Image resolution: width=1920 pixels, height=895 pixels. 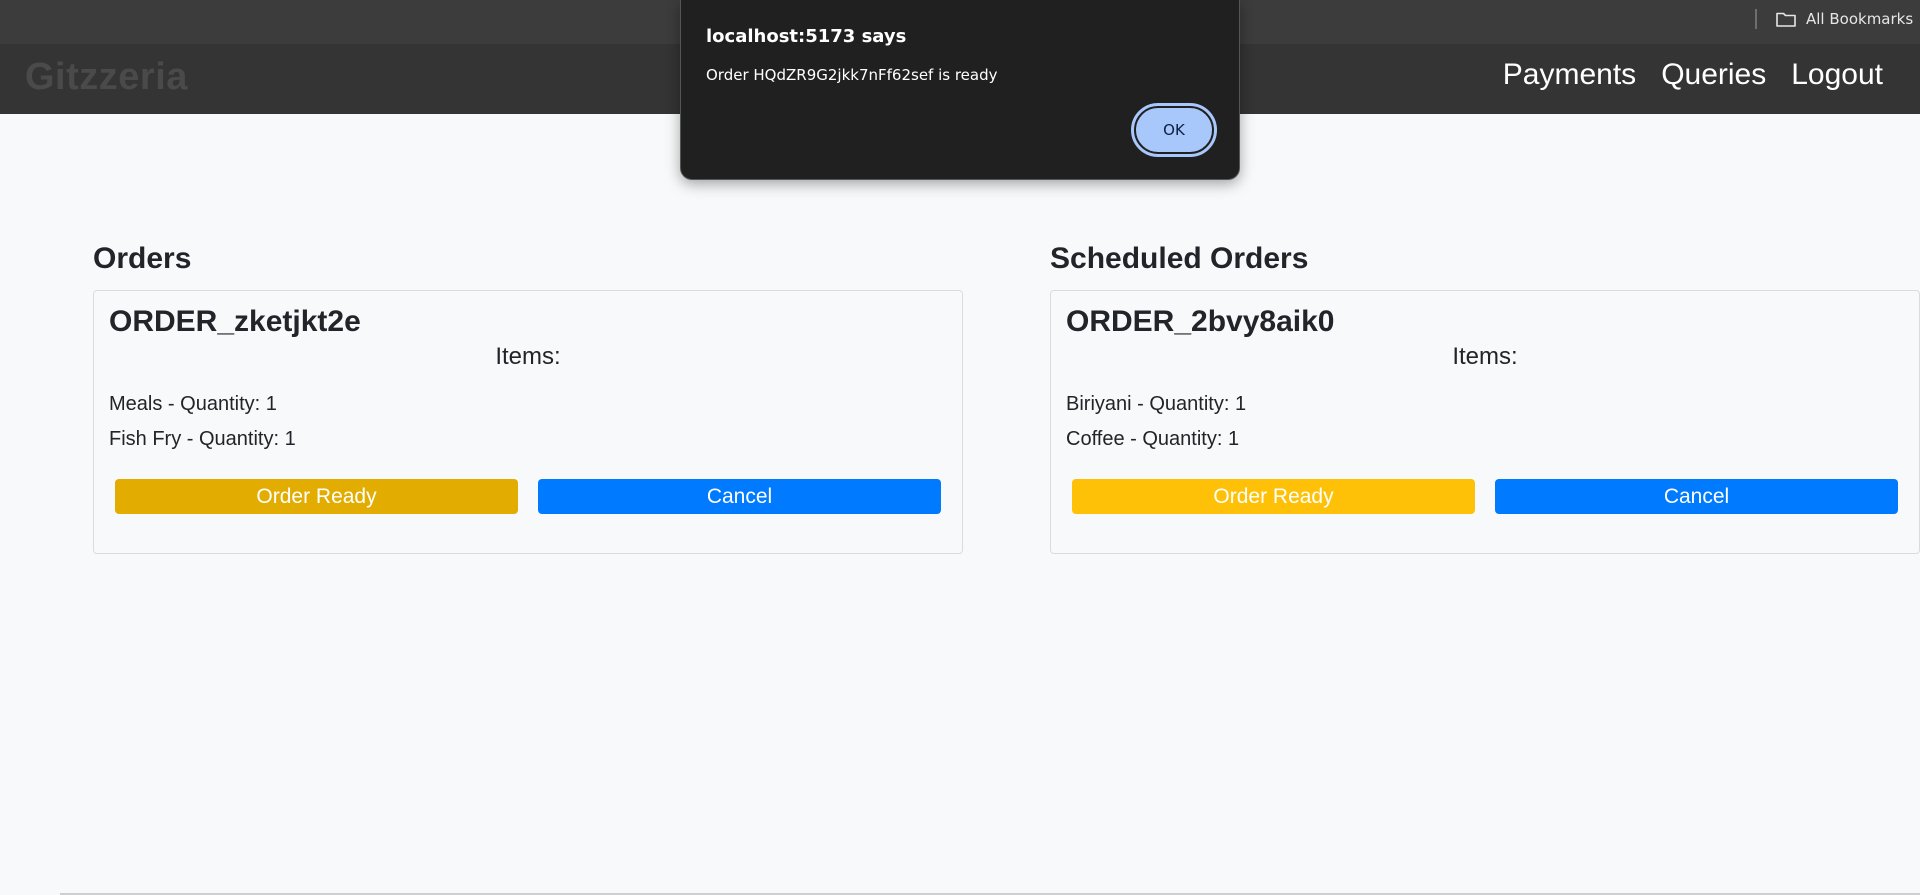 I want to click on list-item: Meals - Quantity: 1, so click(x=193, y=404).